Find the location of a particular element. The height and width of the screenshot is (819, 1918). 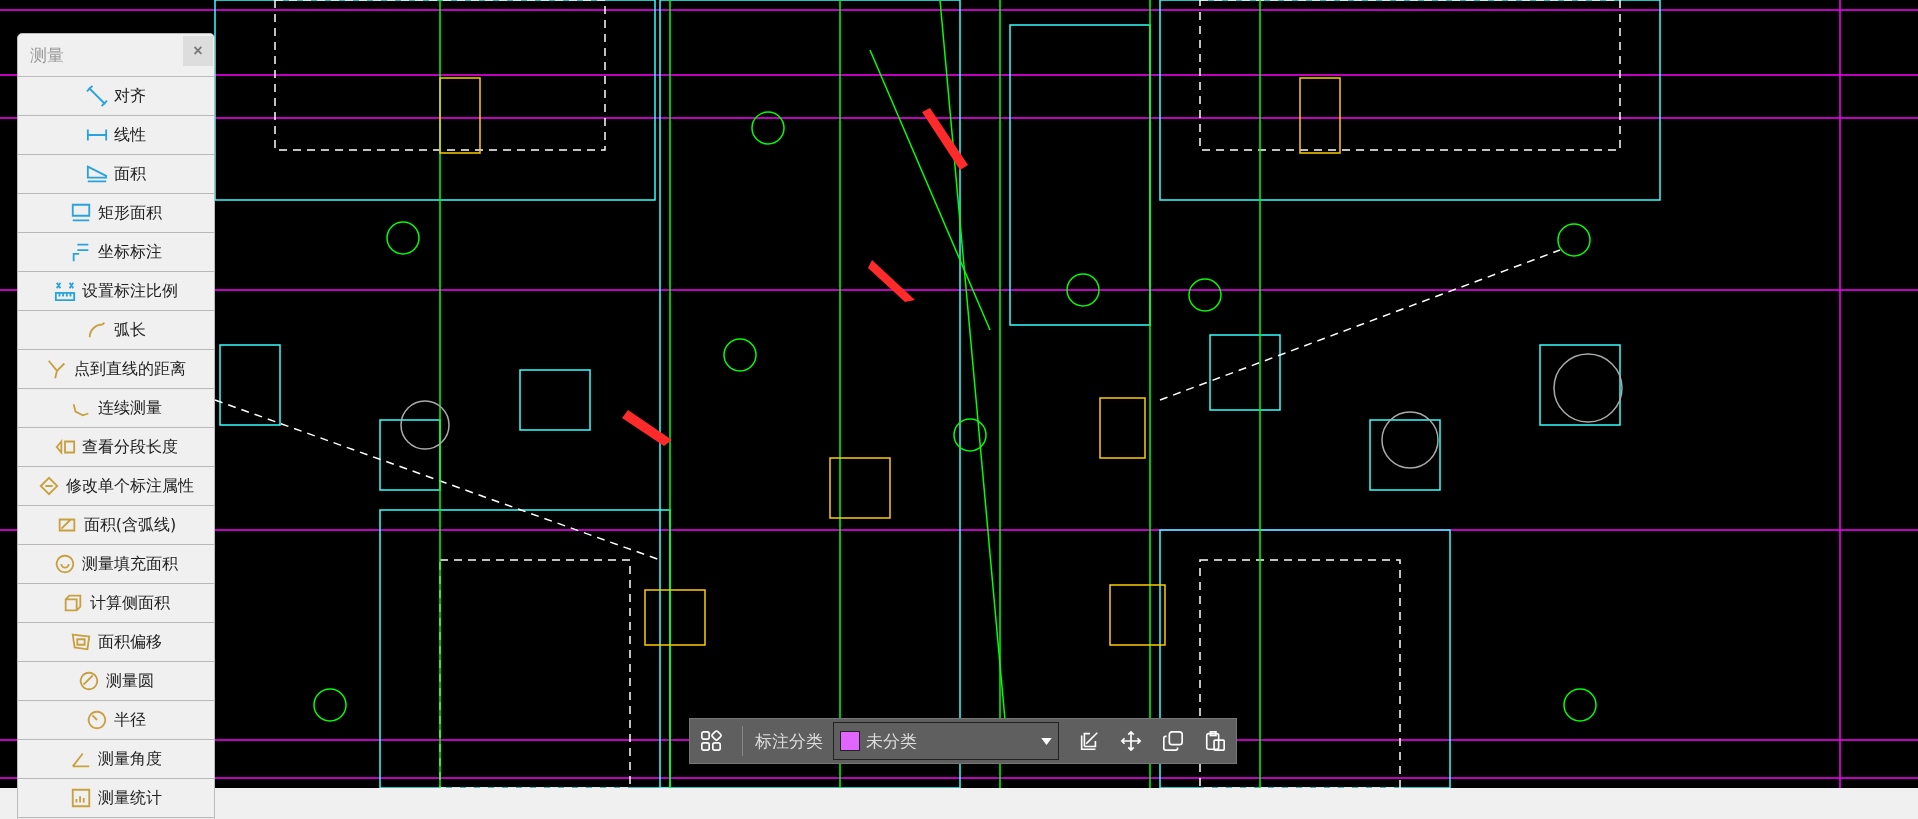

edit-icon is located at coordinates (1089, 741).